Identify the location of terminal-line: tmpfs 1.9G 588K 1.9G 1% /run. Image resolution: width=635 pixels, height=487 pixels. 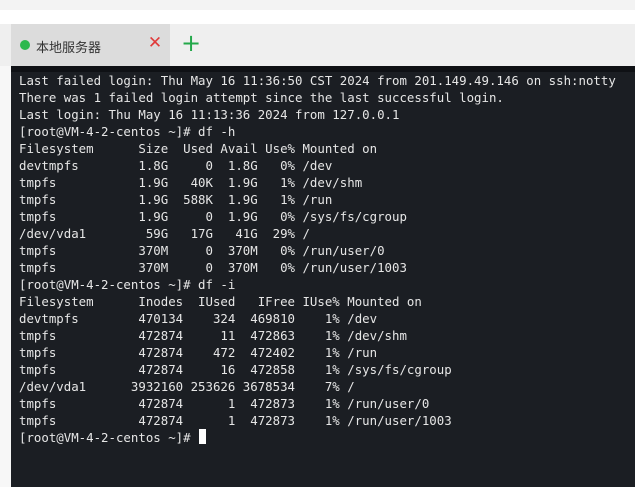
(176, 199).